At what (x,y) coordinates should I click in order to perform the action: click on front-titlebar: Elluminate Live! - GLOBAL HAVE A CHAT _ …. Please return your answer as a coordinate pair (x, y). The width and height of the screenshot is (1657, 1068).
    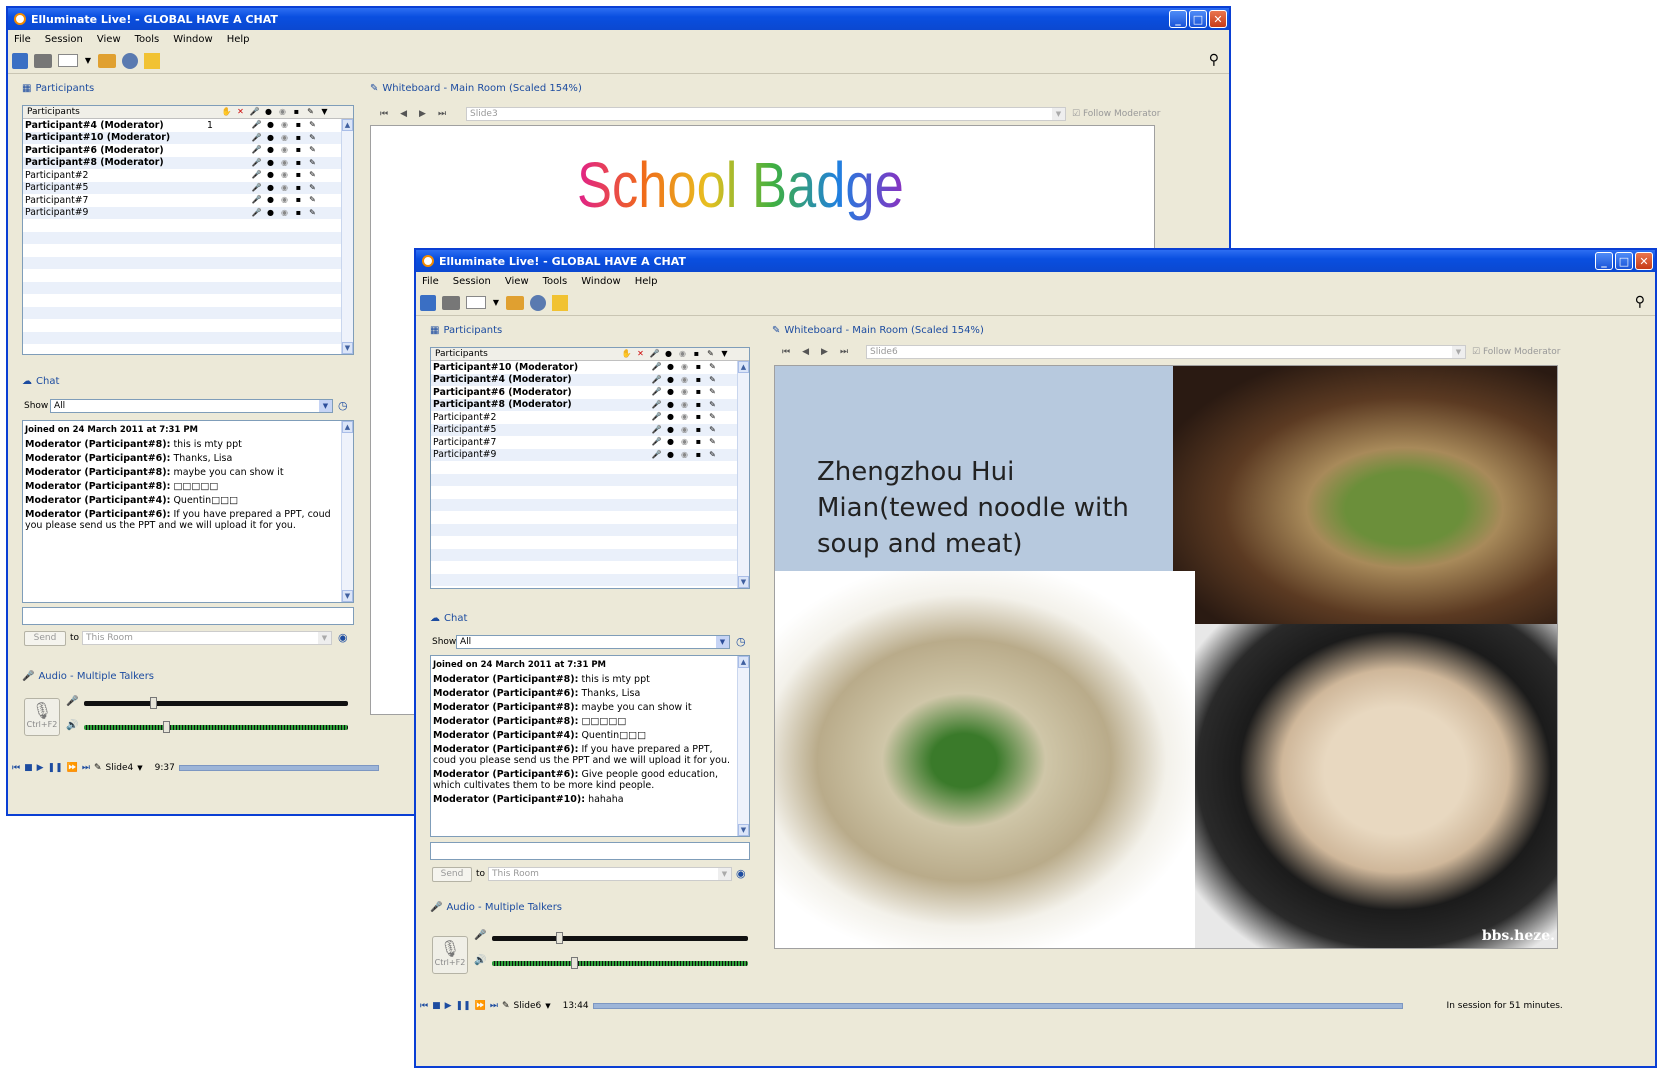
    Looking at the image, I should click on (1035, 261).